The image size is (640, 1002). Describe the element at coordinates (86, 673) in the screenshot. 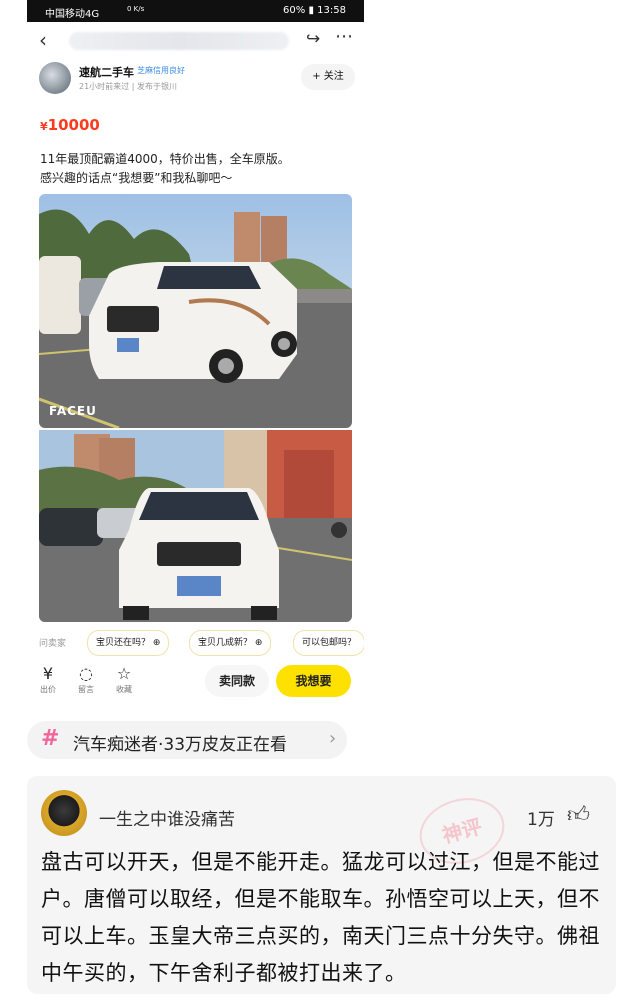

I see `chat-bubble-icon: ◌` at that location.